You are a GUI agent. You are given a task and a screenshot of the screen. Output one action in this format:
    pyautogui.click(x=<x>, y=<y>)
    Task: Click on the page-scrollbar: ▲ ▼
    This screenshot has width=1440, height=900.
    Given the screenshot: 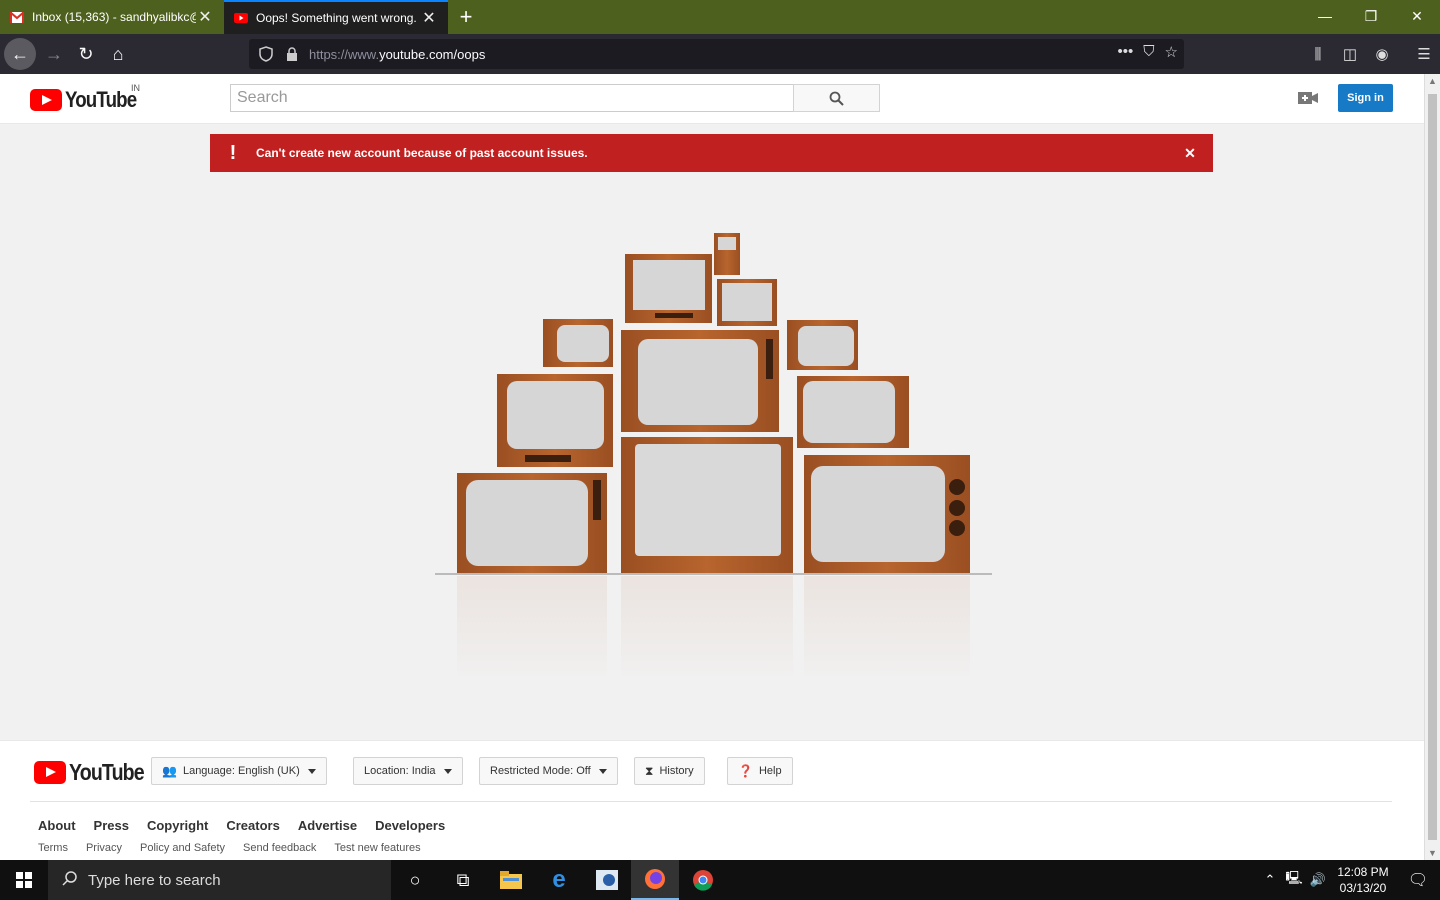 What is the action you would take?
    pyautogui.click(x=1432, y=467)
    